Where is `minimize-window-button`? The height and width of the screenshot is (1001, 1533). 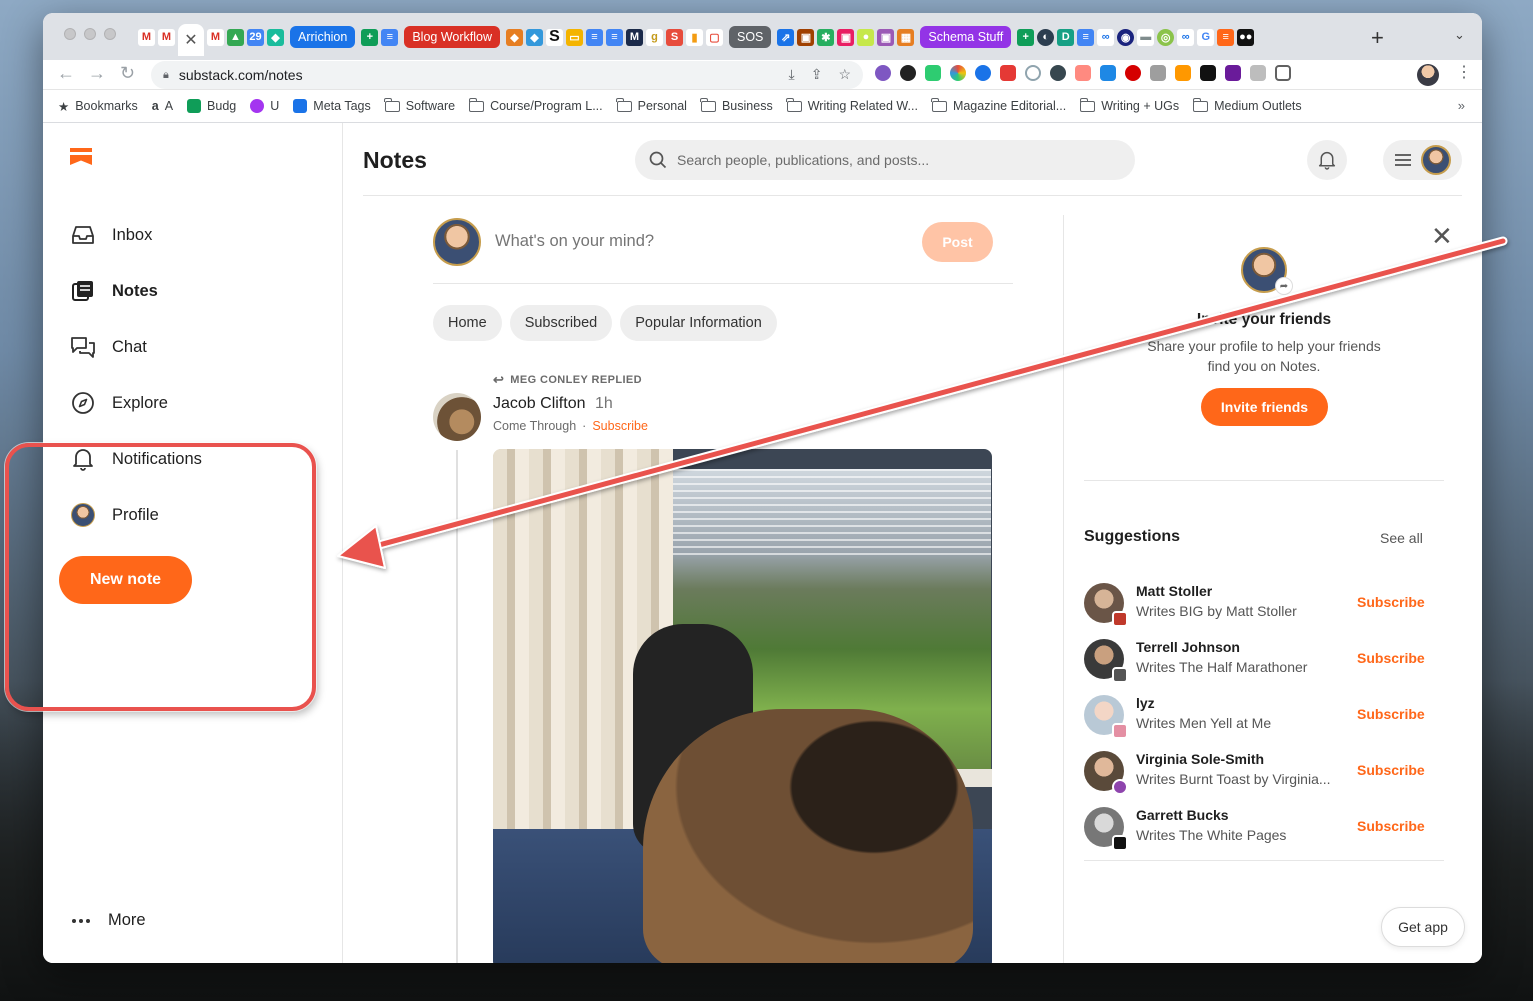 minimize-window-button is located at coordinates (90, 34).